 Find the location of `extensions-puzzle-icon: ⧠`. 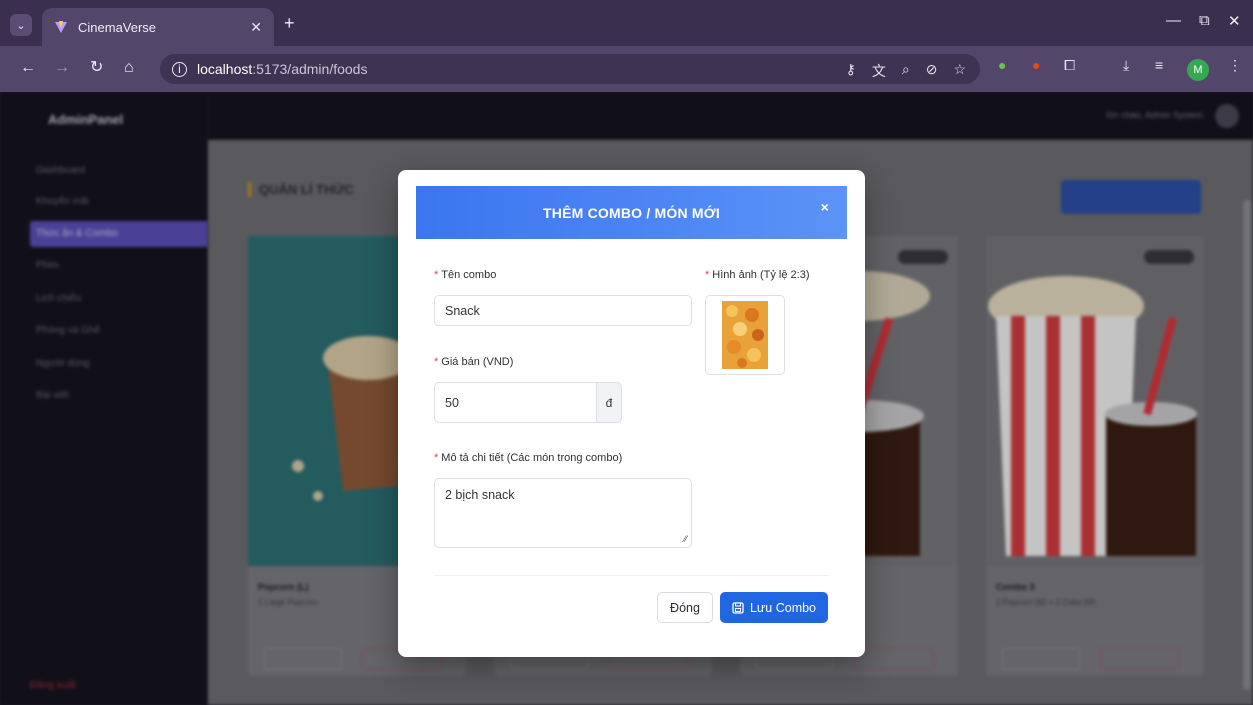

extensions-puzzle-icon: ⧠ is located at coordinates (1069, 65).